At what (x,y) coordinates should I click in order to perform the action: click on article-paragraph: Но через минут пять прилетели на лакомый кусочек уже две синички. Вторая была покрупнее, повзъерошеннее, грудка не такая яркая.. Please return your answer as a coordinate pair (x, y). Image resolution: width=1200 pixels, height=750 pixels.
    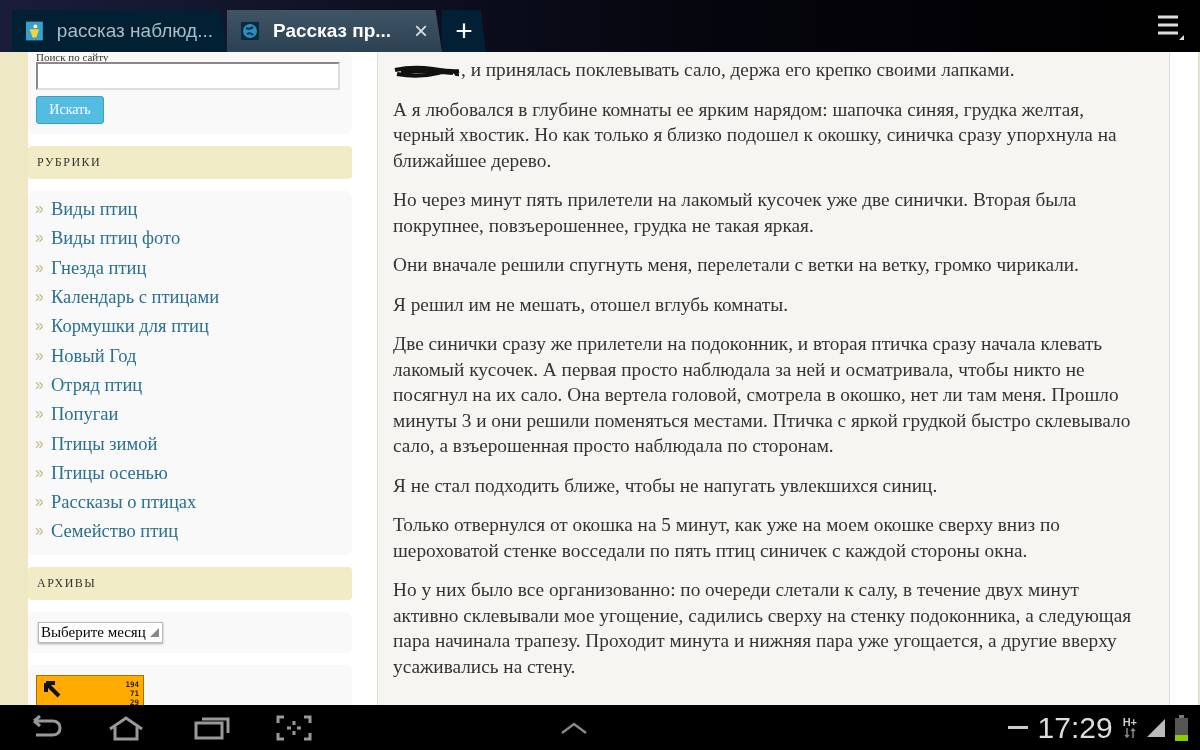
    Looking at the image, I should click on (735, 213).